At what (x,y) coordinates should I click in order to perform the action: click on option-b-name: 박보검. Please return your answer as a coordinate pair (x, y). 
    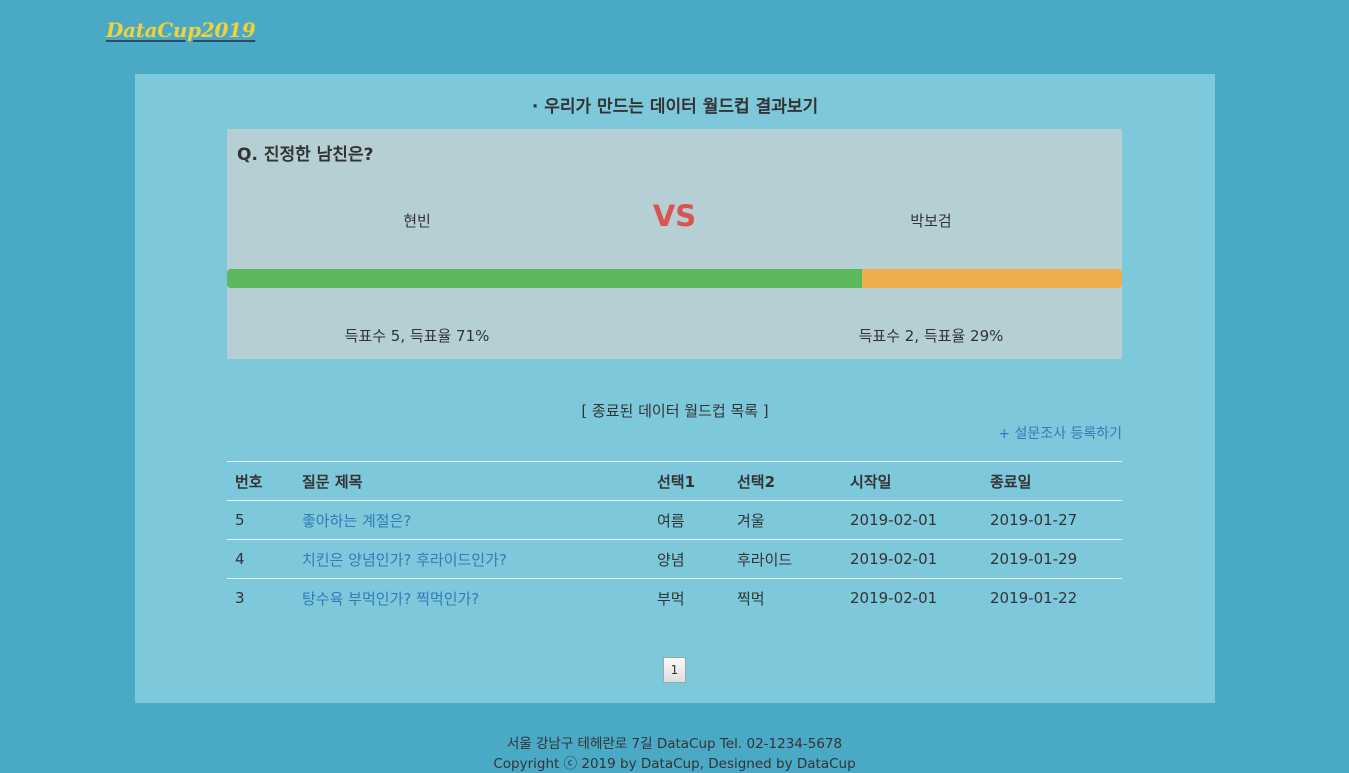
    Looking at the image, I should click on (931, 221).